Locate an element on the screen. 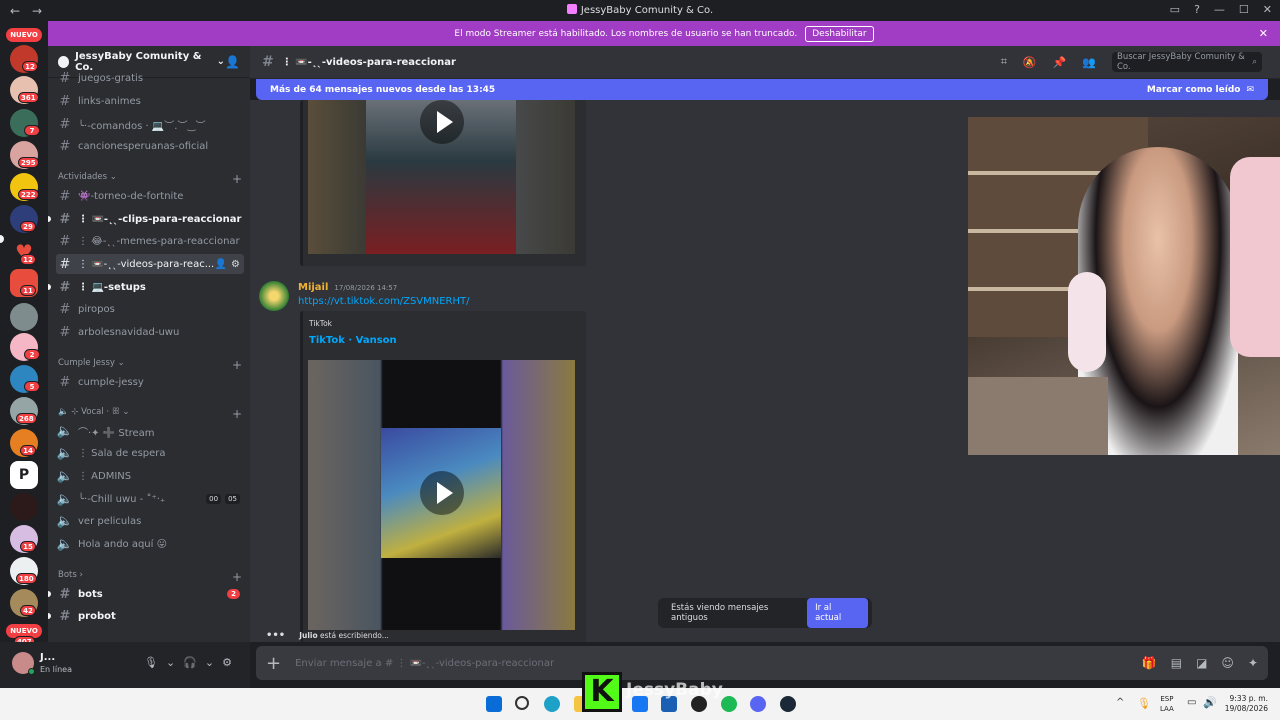  voice-channel: 🔈 ver peliculas is located at coordinates (150, 521).